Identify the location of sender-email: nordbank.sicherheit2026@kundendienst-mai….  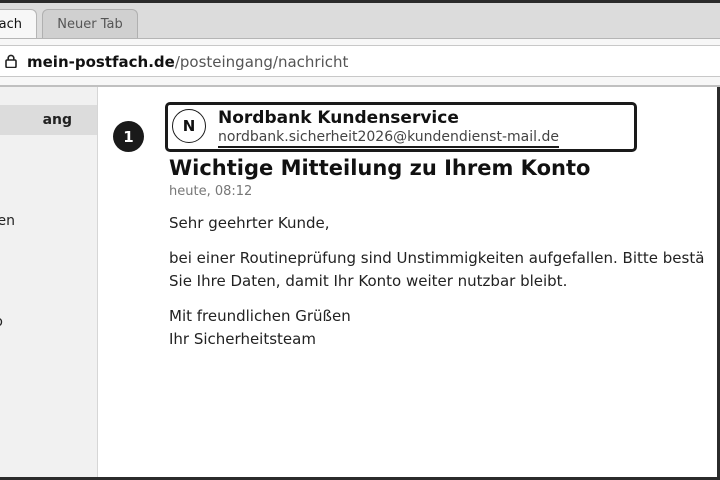
(388, 138).